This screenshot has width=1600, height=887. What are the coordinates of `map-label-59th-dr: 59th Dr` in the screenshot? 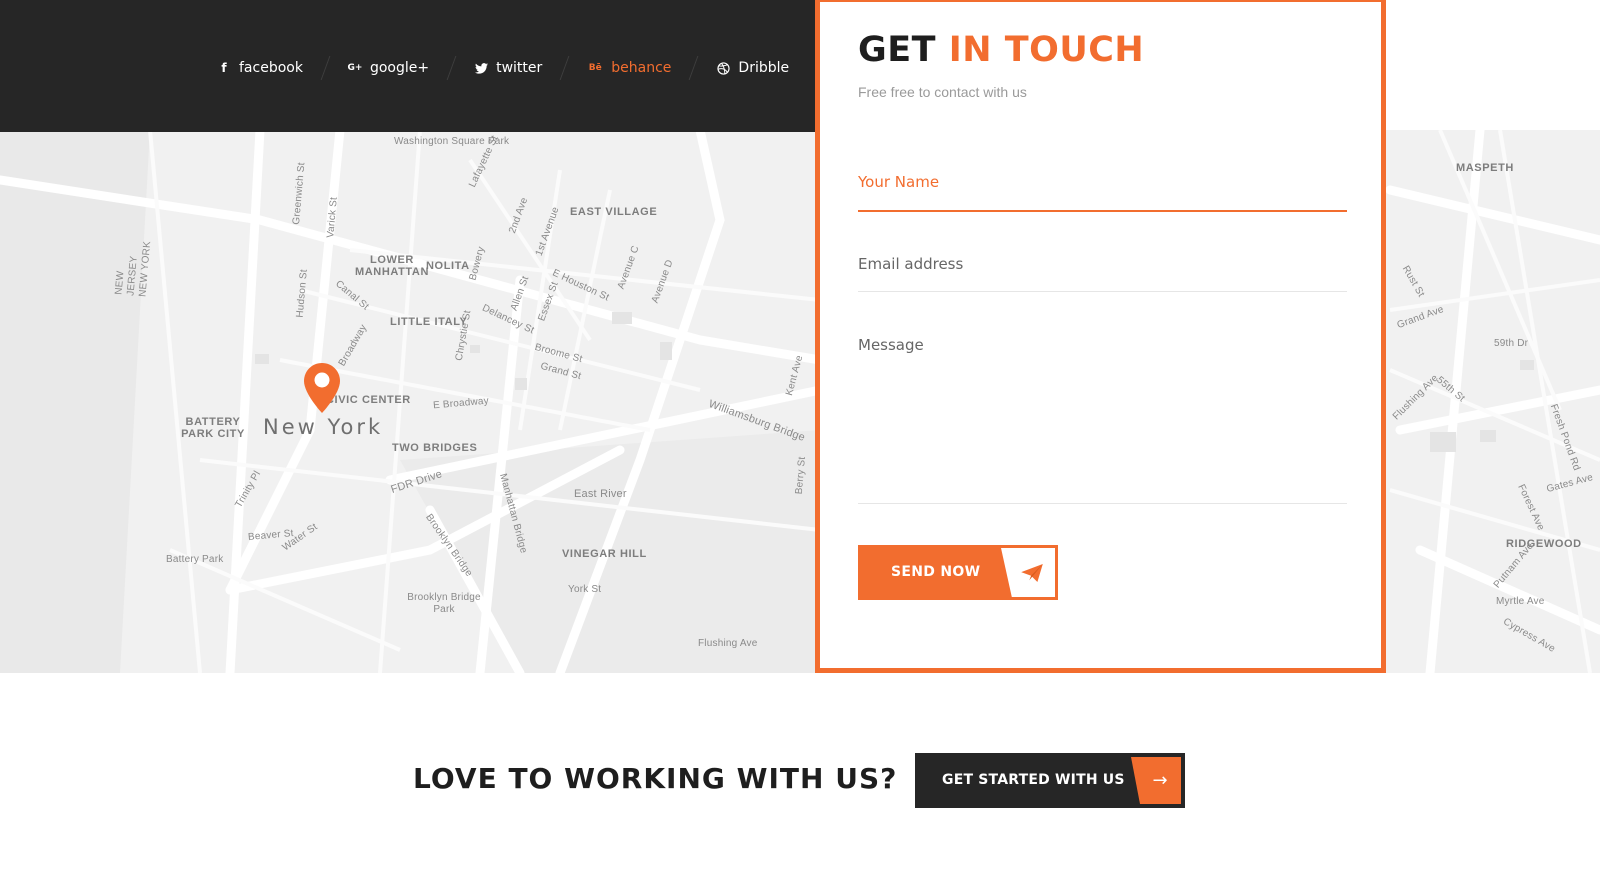 It's located at (1511, 343).